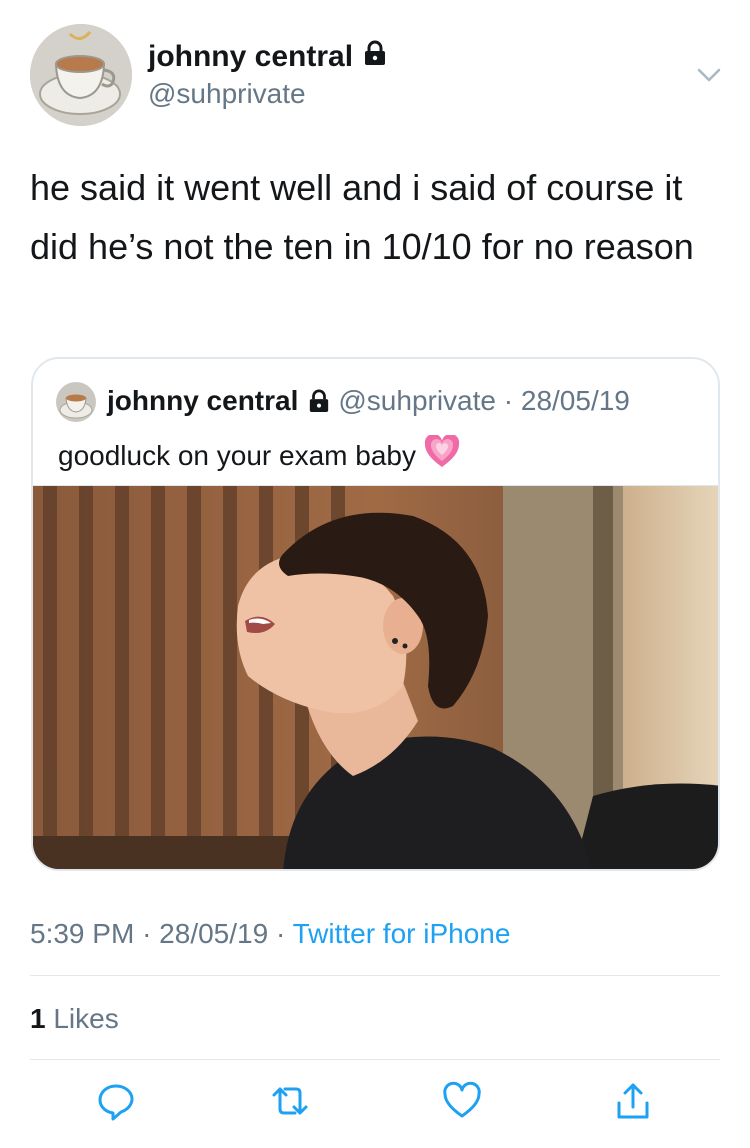  What do you see at coordinates (462, 1101) in the screenshot?
I see `heart-icon` at bounding box center [462, 1101].